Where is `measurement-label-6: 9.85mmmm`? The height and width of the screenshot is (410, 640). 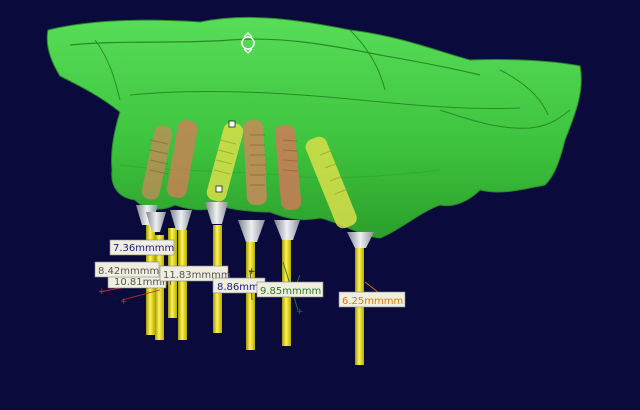 measurement-label-6: 9.85mmmm is located at coordinates (290, 289).